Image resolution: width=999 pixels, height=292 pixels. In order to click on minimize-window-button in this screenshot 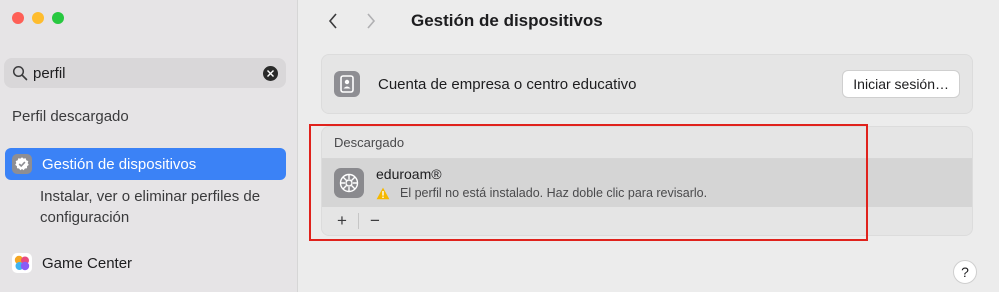, I will do `click(38, 18)`.